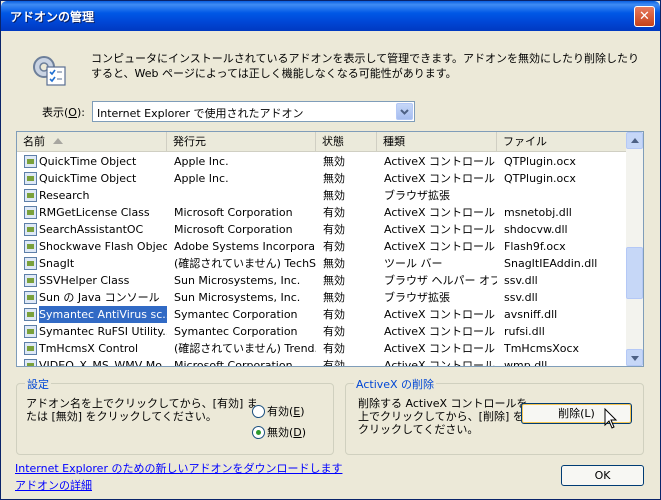  What do you see at coordinates (88, 348) in the screenshot?
I see `addon-name: TmHcmsX Control` at bounding box center [88, 348].